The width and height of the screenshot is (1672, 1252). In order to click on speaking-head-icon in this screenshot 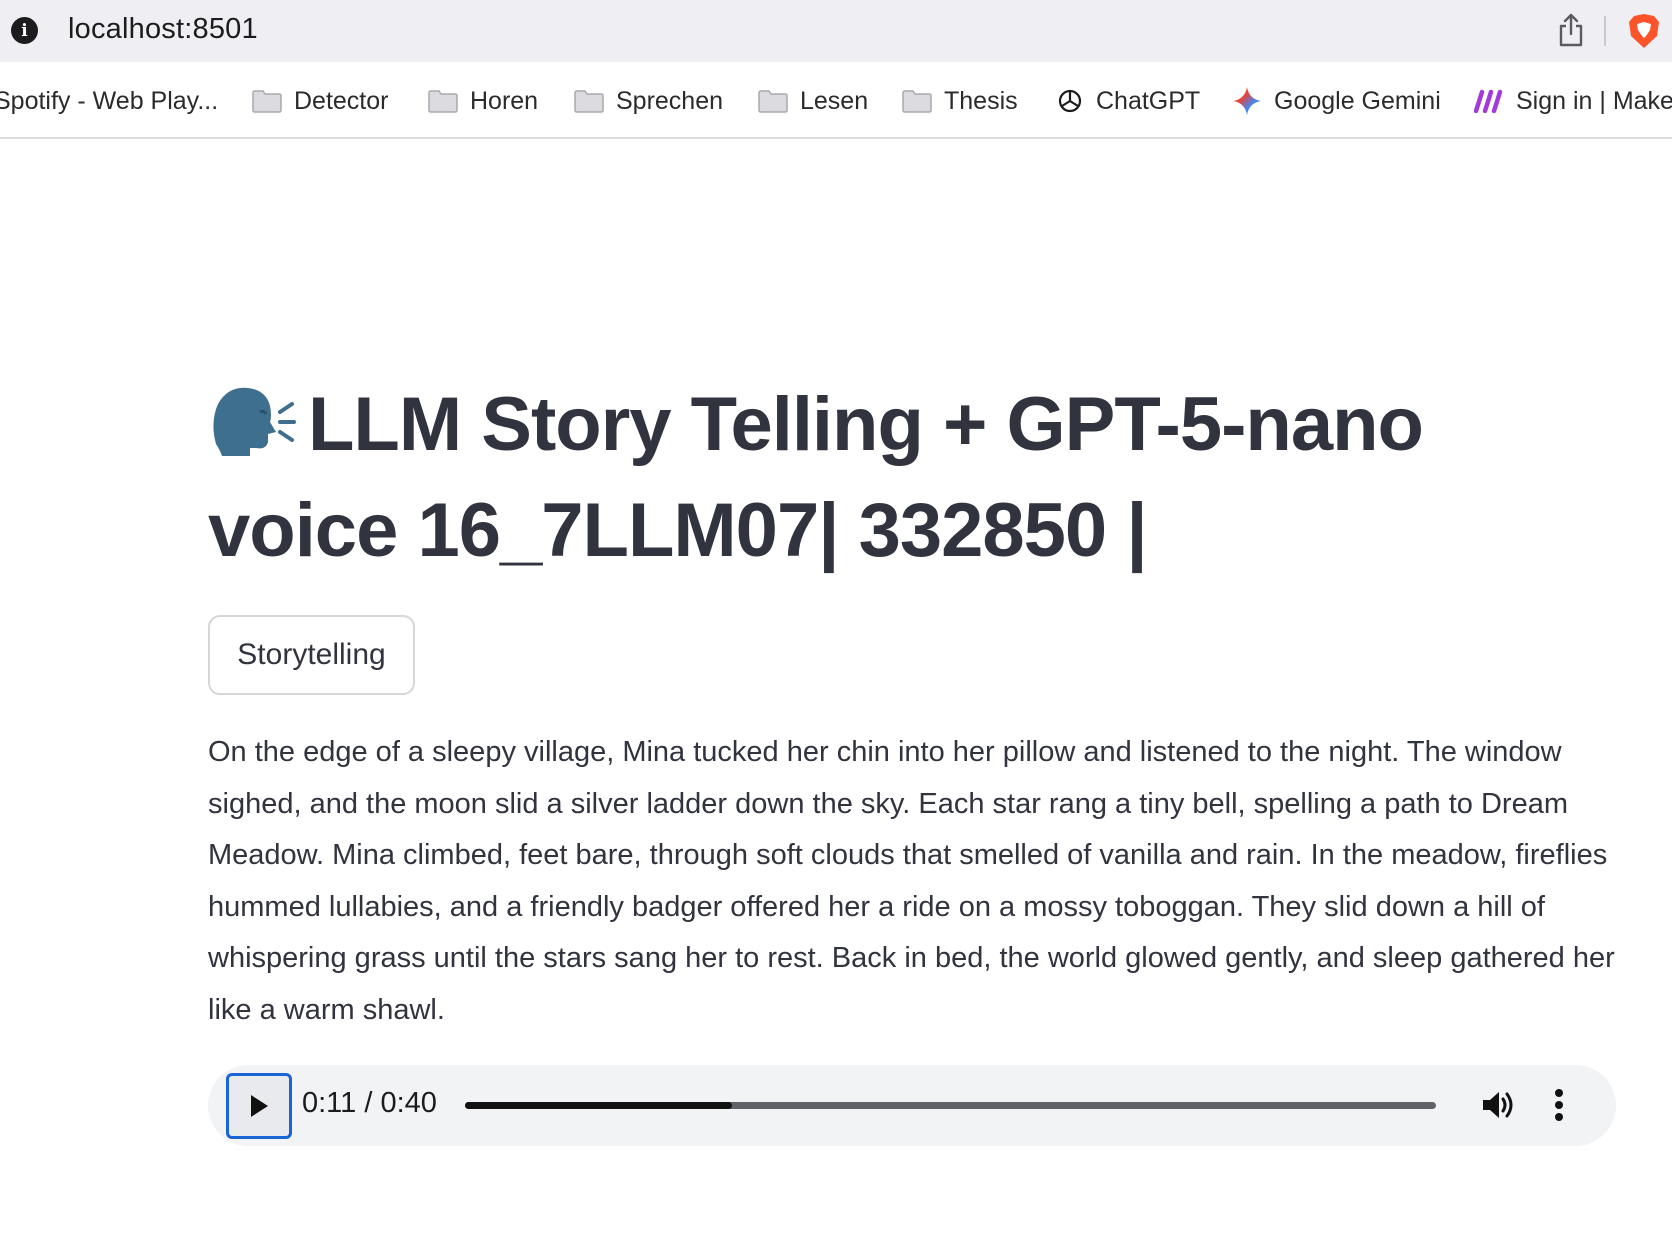, I will do `click(254, 421)`.